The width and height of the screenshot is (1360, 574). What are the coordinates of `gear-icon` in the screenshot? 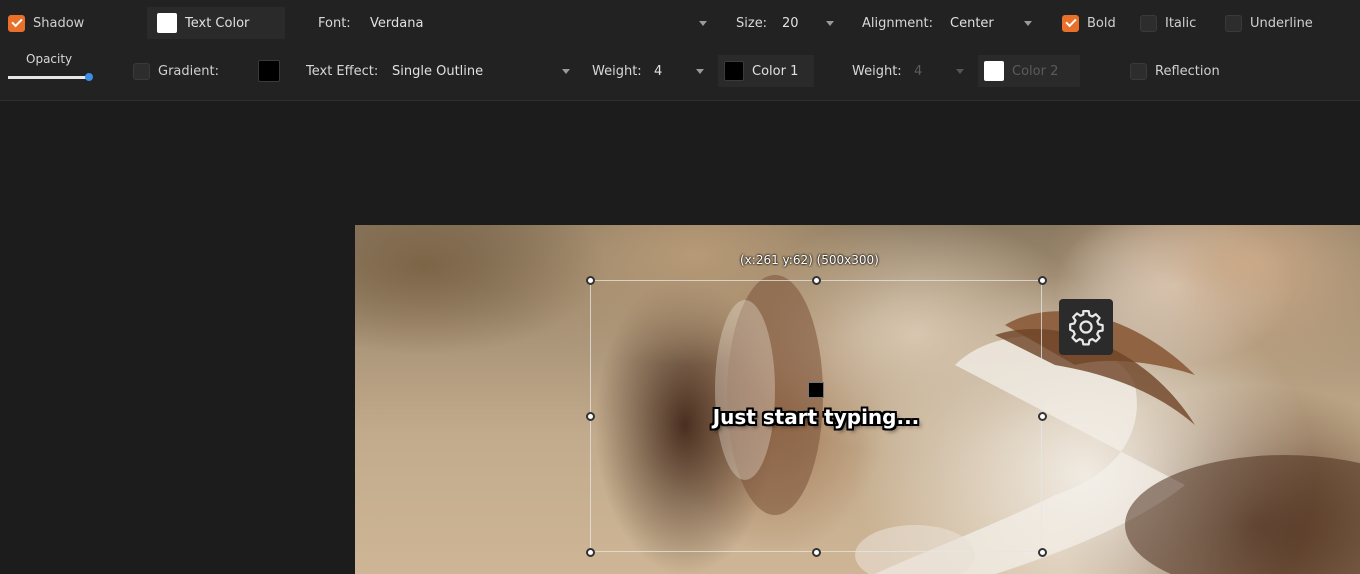 It's located at (1086, 328).